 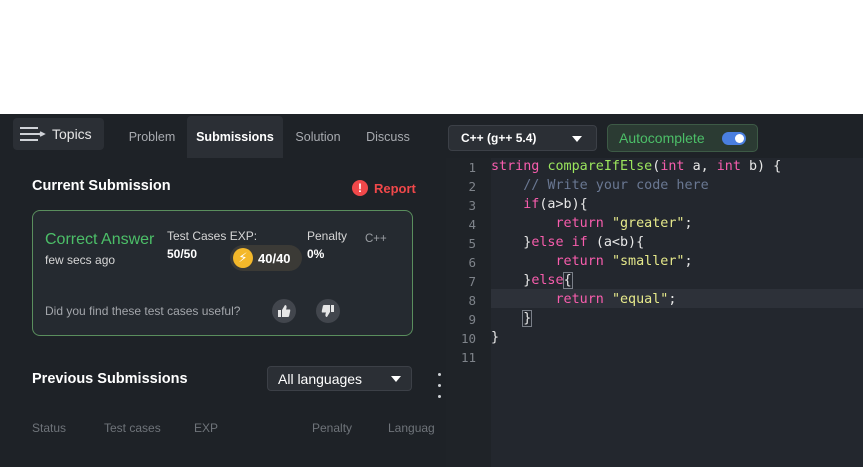 What do you see at coordinates (316, 254) in the screenshot?
I see `penalty-value: 0%` at bounding box center [316, 254].